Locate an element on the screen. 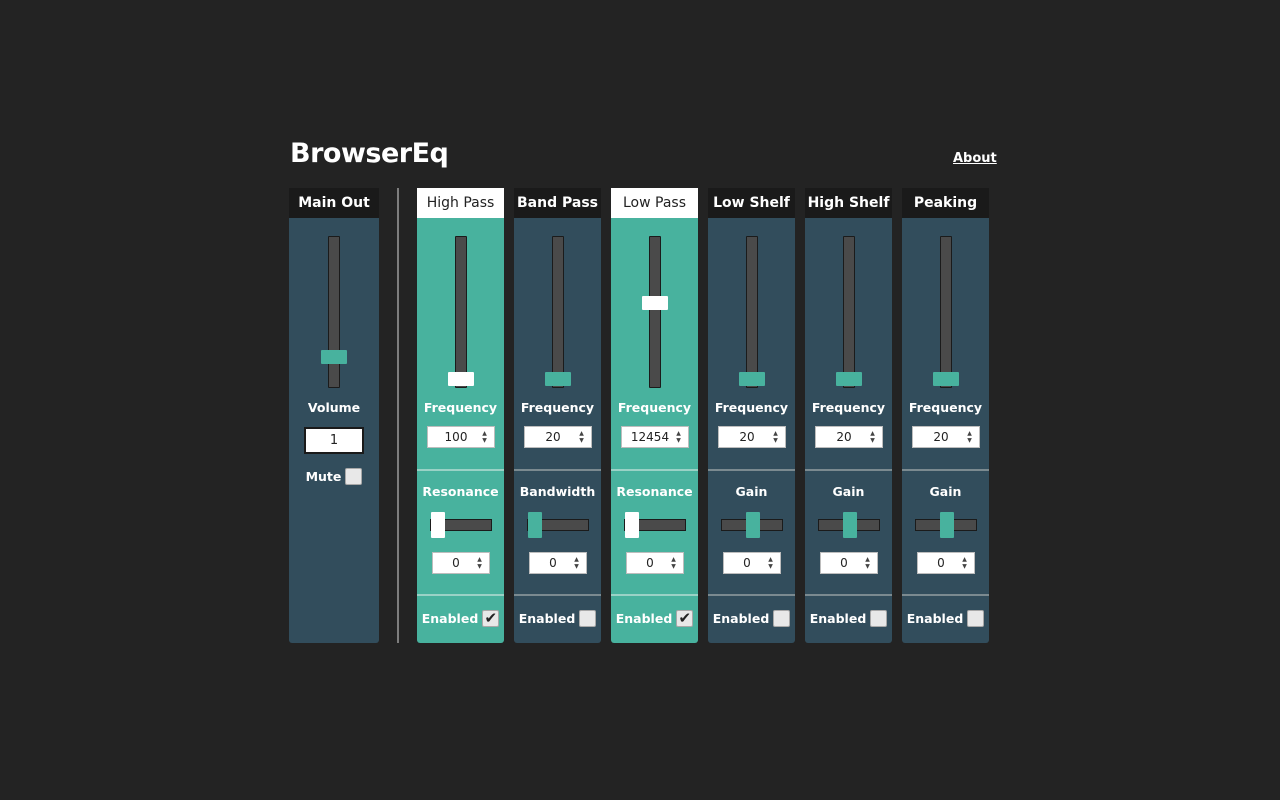 This screenshot has height=800, width=1280. peaking-enabled-checkbox is located at coordinates (976, 618).